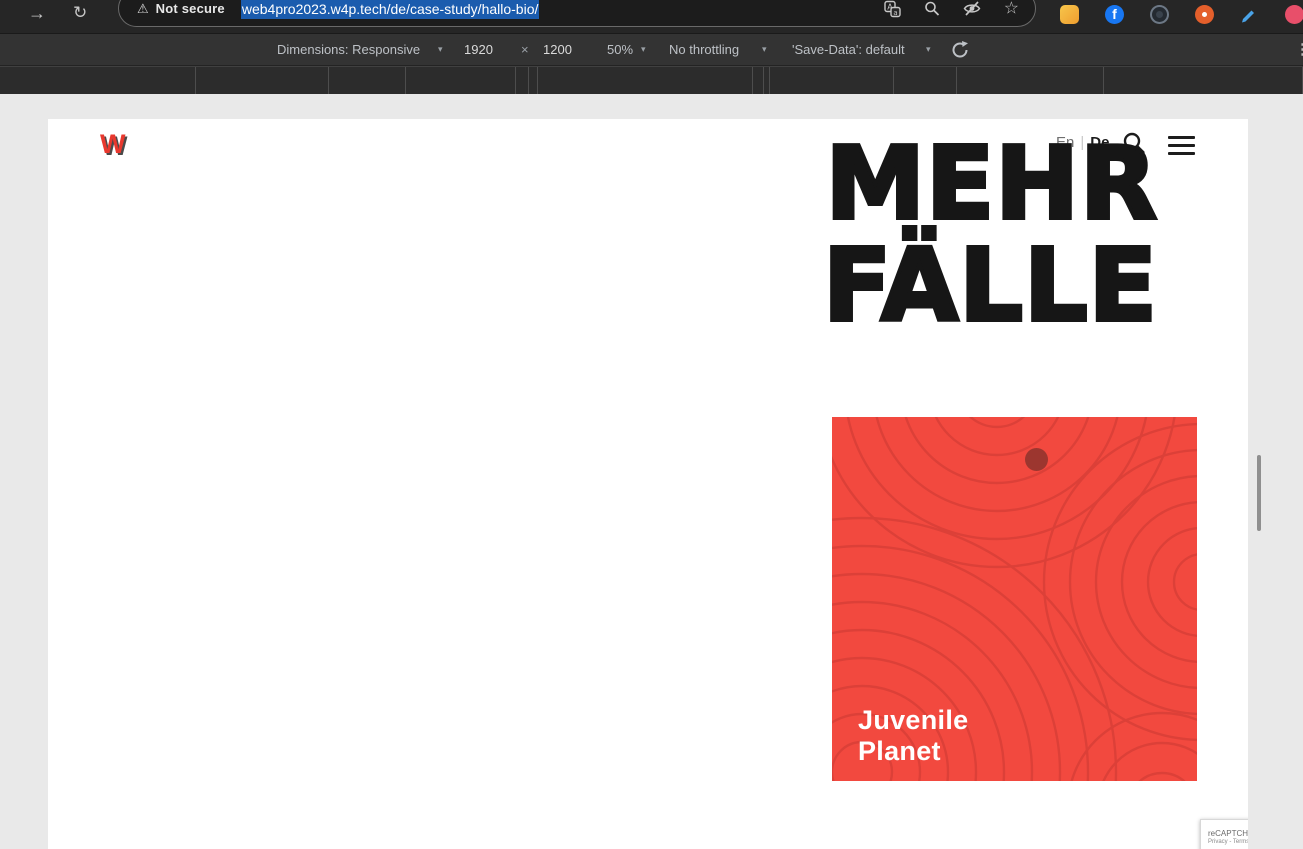 Image resolution: width=1303 pixels, height=849 pixels. I want to click on site-logo: W, so click(112, 144).